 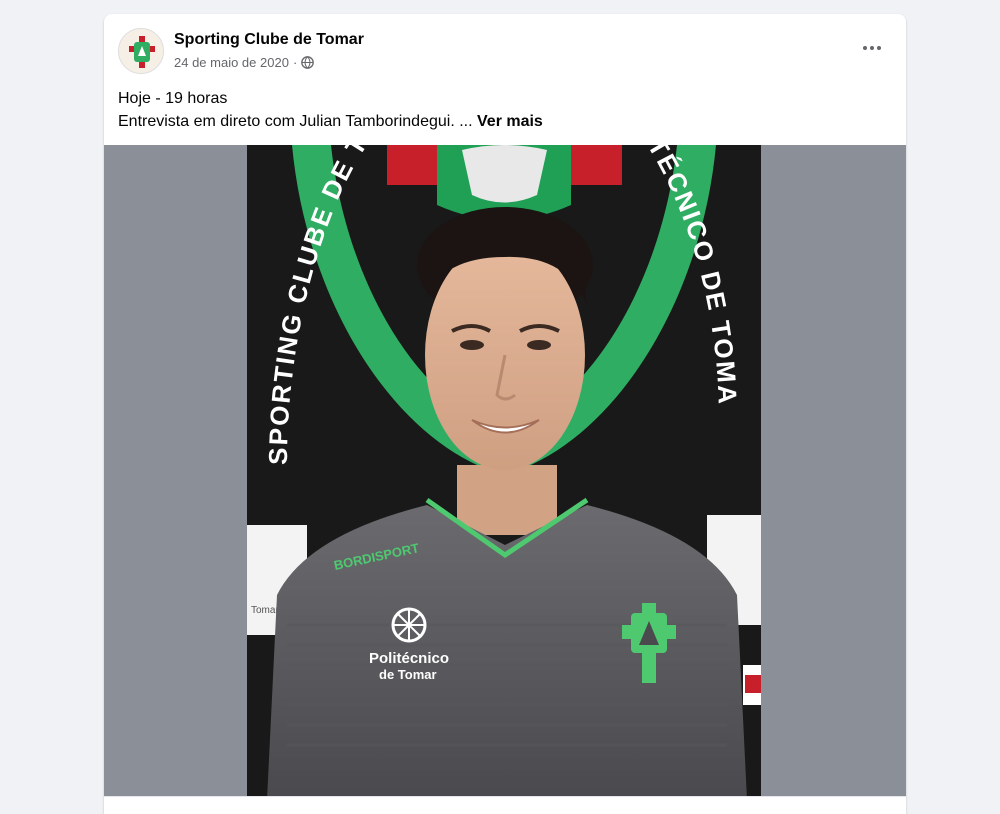 I want to click on page-avatar, so click(x=141, y=51).